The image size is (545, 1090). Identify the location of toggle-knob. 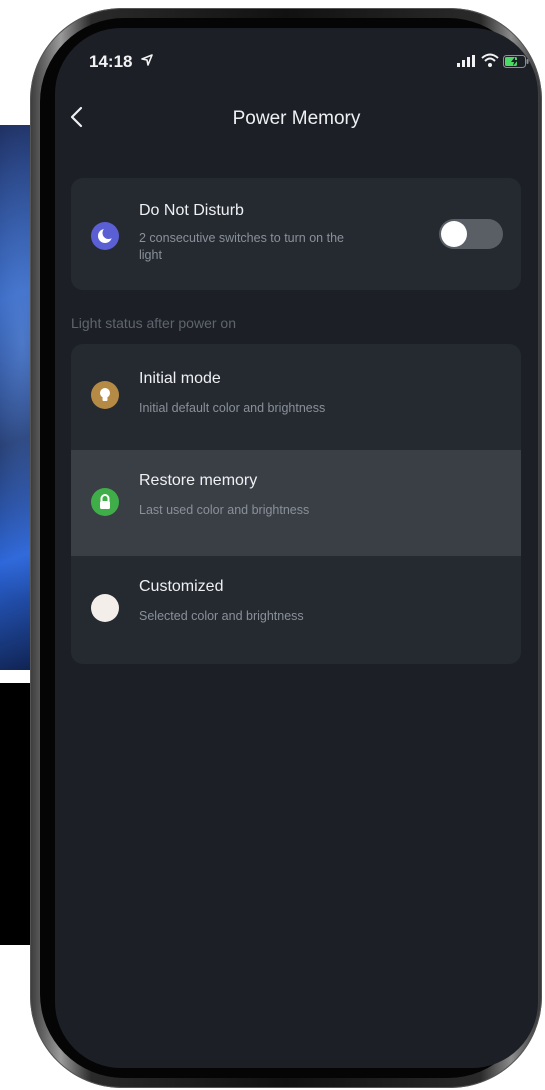
(454, 234).